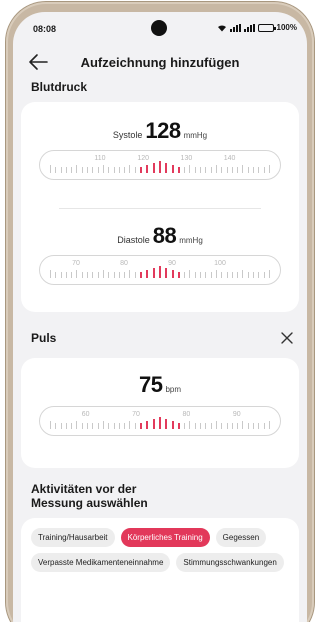 This screenshot has width=320, height=622. Describe the element at coordinates (160, 338) in the screenshot. I see `pulse-header: Puls` at that location.